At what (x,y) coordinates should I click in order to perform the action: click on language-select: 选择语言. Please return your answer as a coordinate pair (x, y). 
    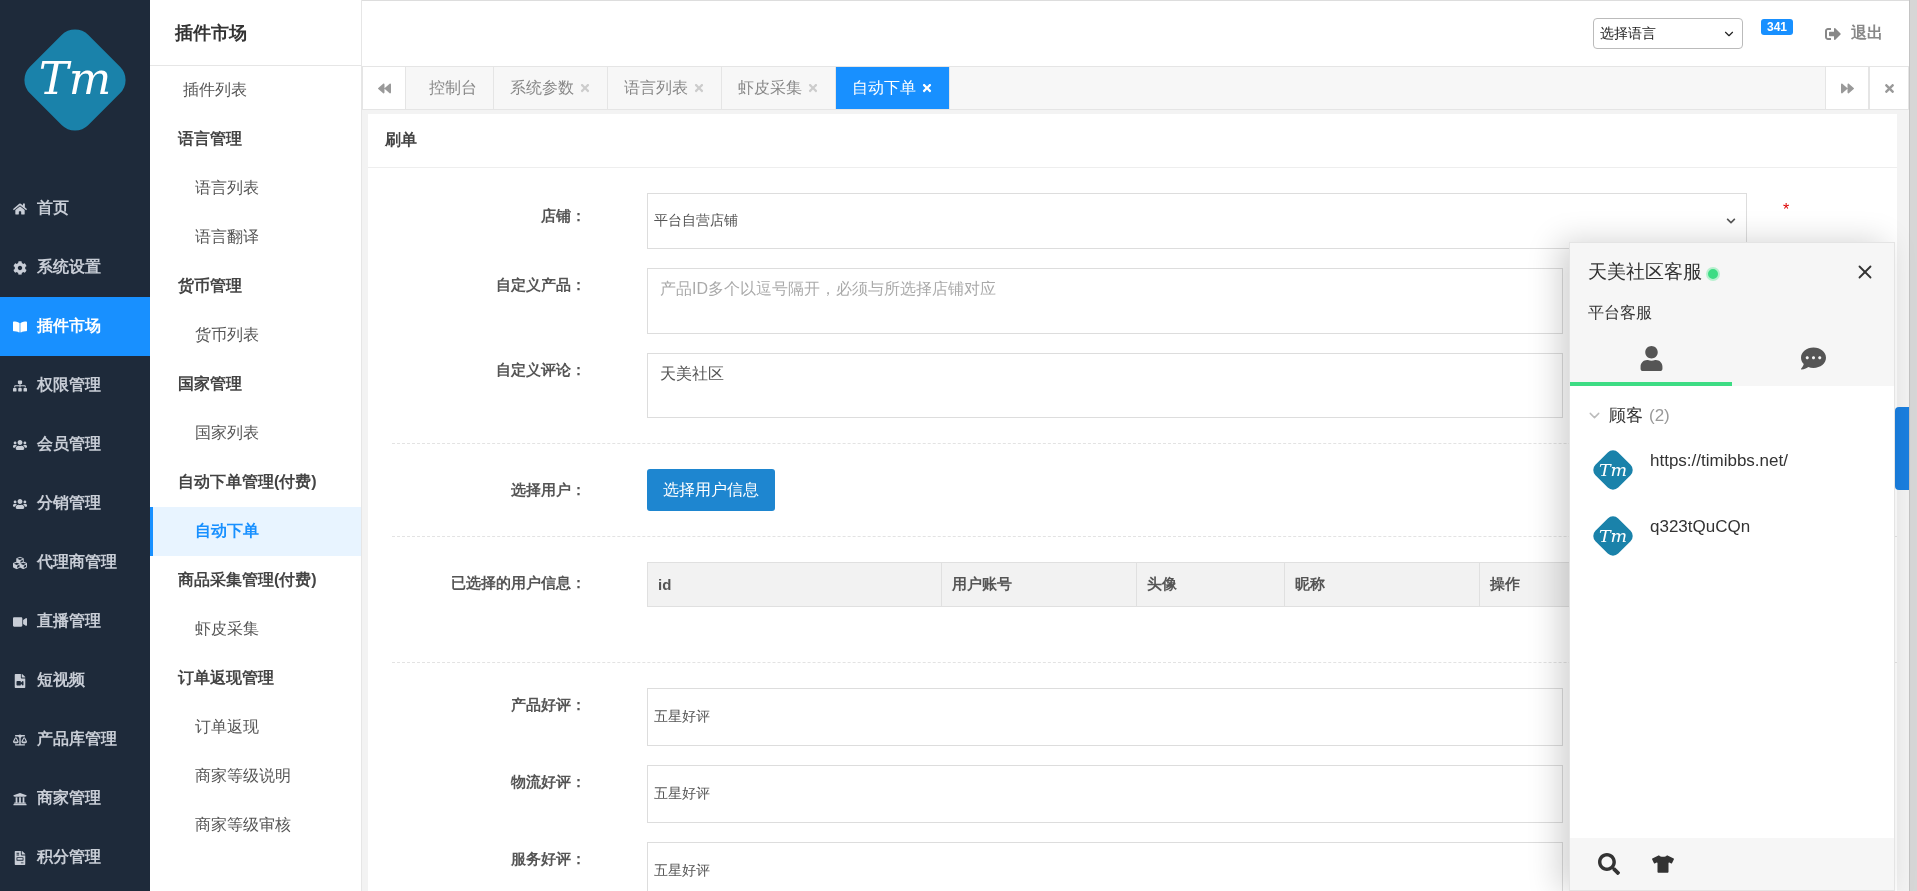
    Looking at the image, I should click on (1667, 33).